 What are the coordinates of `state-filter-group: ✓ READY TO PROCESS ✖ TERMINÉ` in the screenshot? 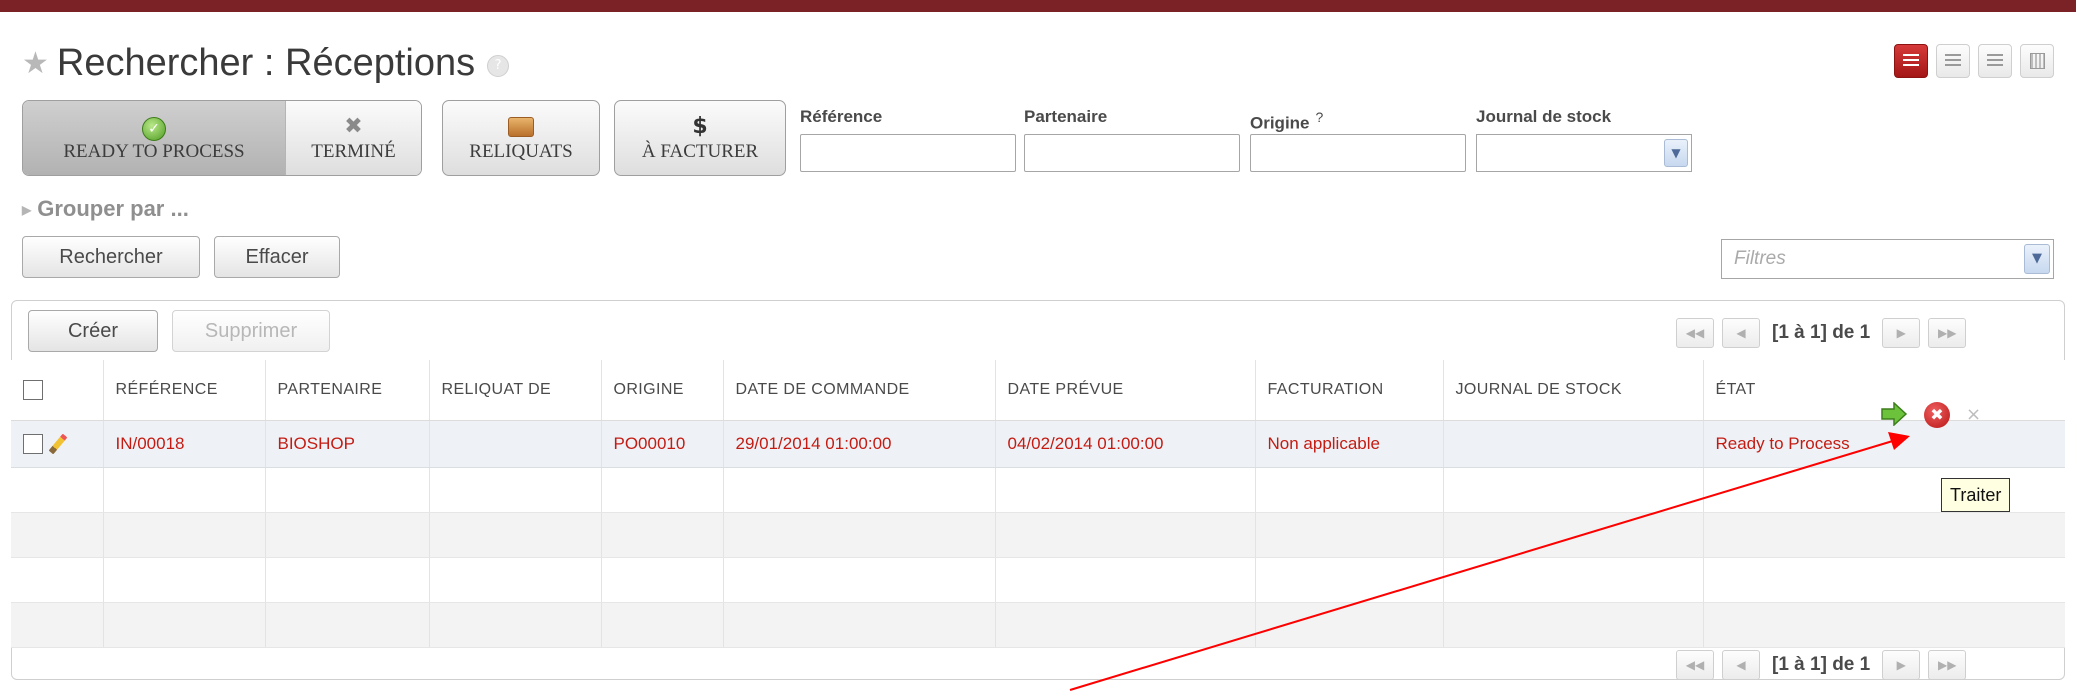 It's located at (222, 138).